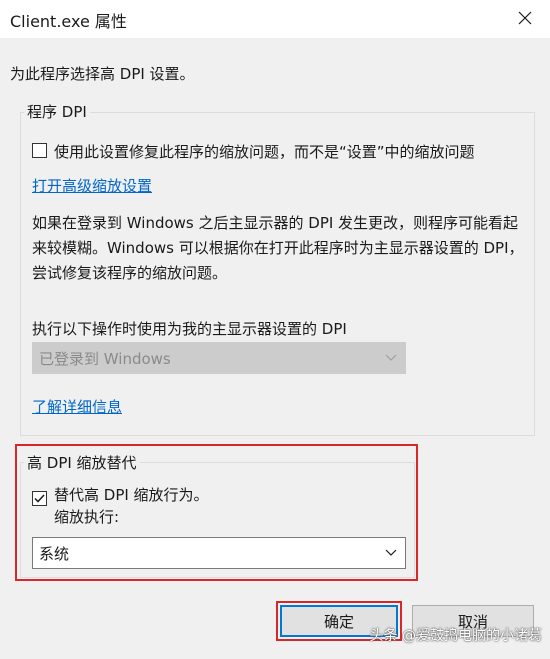 The width and height of the screenshot is (550, 659). What do you see at coordinates (455, 636) in the screenshot?
I see `watermark: 头条 @爱鼓捣电脑的小诸葛` at bounding box center [455, 636].